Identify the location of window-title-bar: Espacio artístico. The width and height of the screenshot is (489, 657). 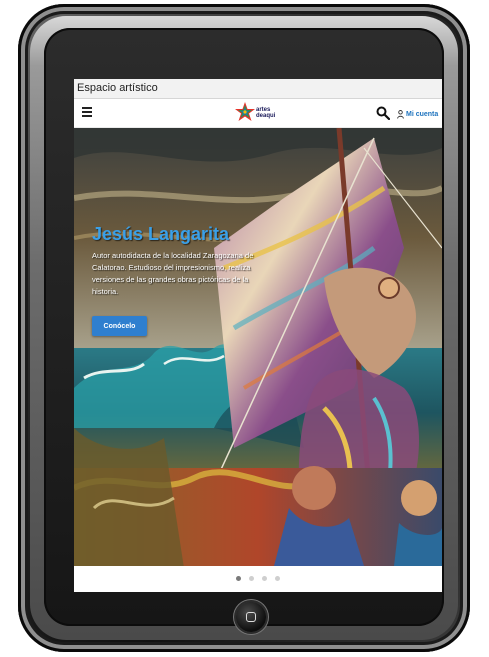
(258, 89).